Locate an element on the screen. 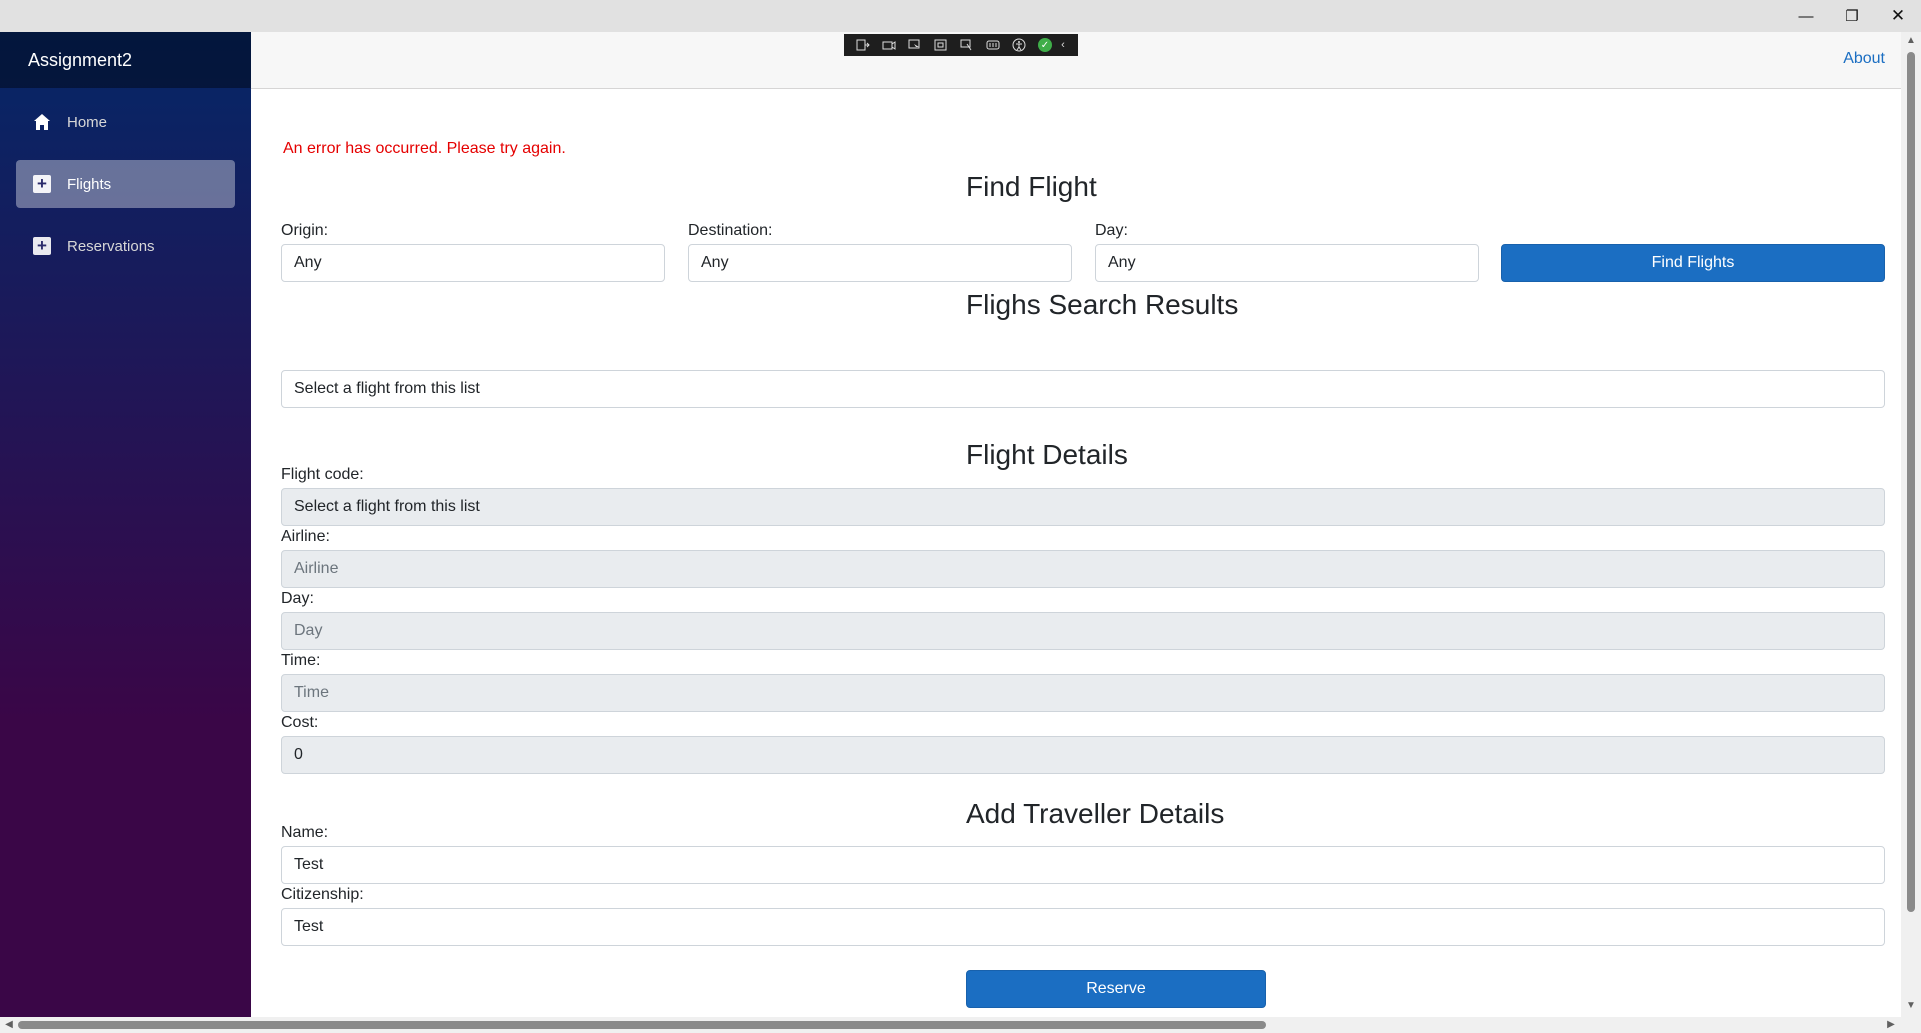 This screenshot has height=1033, width=1921. origin-value: Any is located at coordinates (308, 262).